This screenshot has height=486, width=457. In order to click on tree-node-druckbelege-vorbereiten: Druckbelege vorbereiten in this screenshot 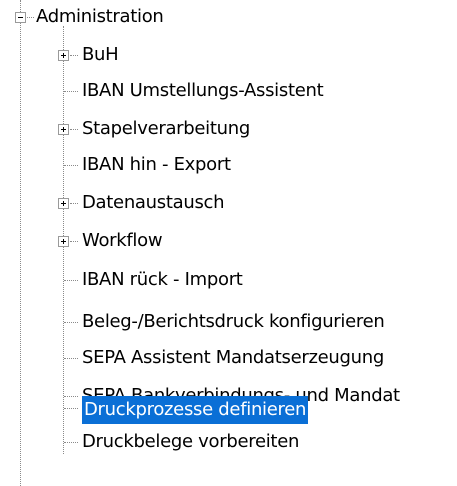, I will do `click(190, 442)`.